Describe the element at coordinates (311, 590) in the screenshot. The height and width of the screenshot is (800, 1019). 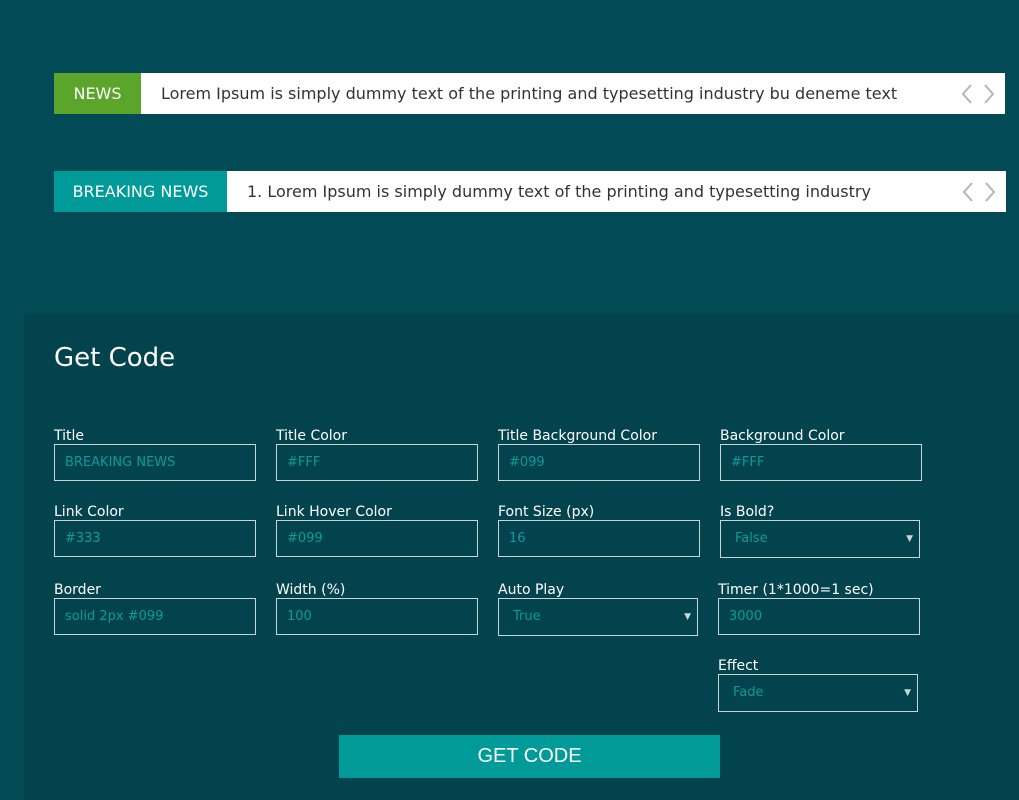
I see `width-label: Width (%)` at that location.